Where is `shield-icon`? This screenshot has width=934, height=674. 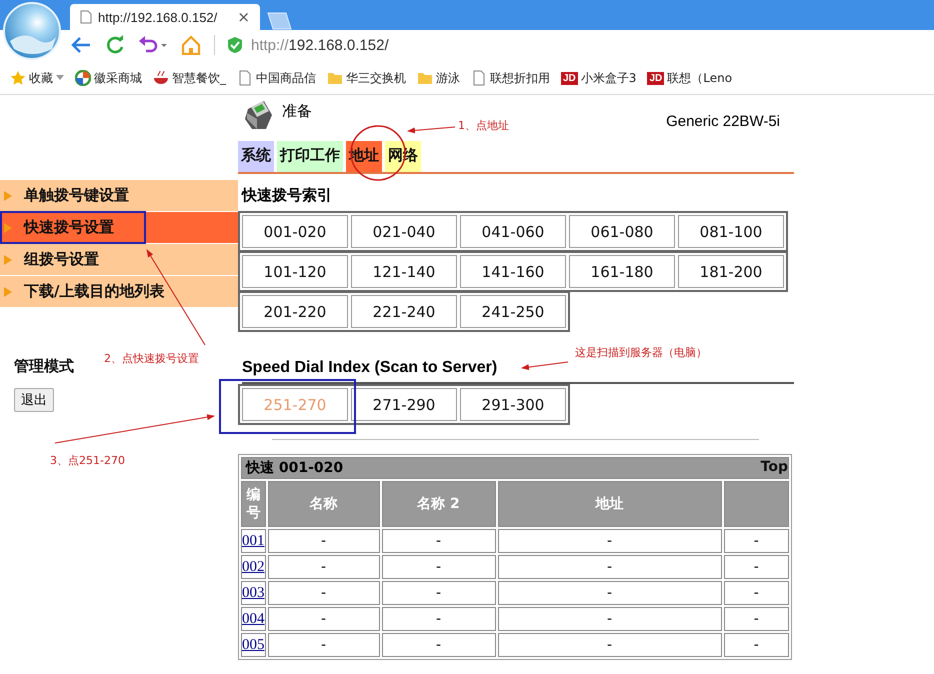 shield-icon is located at coordinates (235, 45).